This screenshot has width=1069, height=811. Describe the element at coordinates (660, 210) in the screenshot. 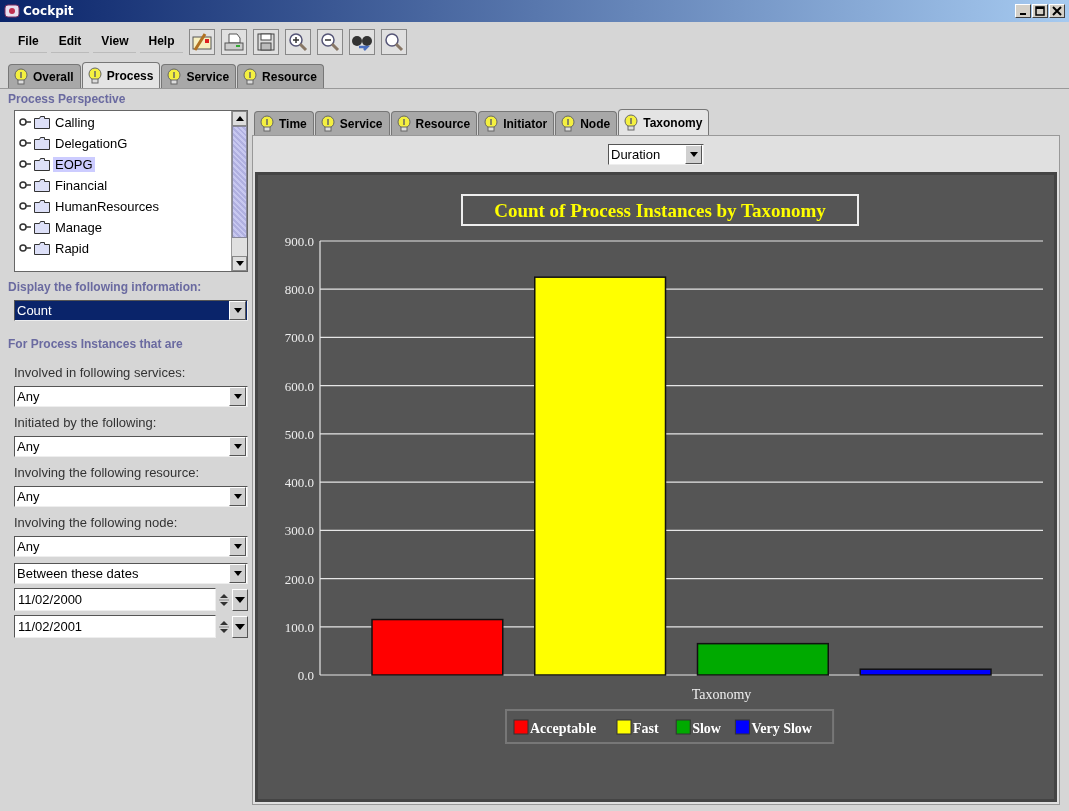

I see `chart-title: Count of Process Instances by Taxonomy` at that location.